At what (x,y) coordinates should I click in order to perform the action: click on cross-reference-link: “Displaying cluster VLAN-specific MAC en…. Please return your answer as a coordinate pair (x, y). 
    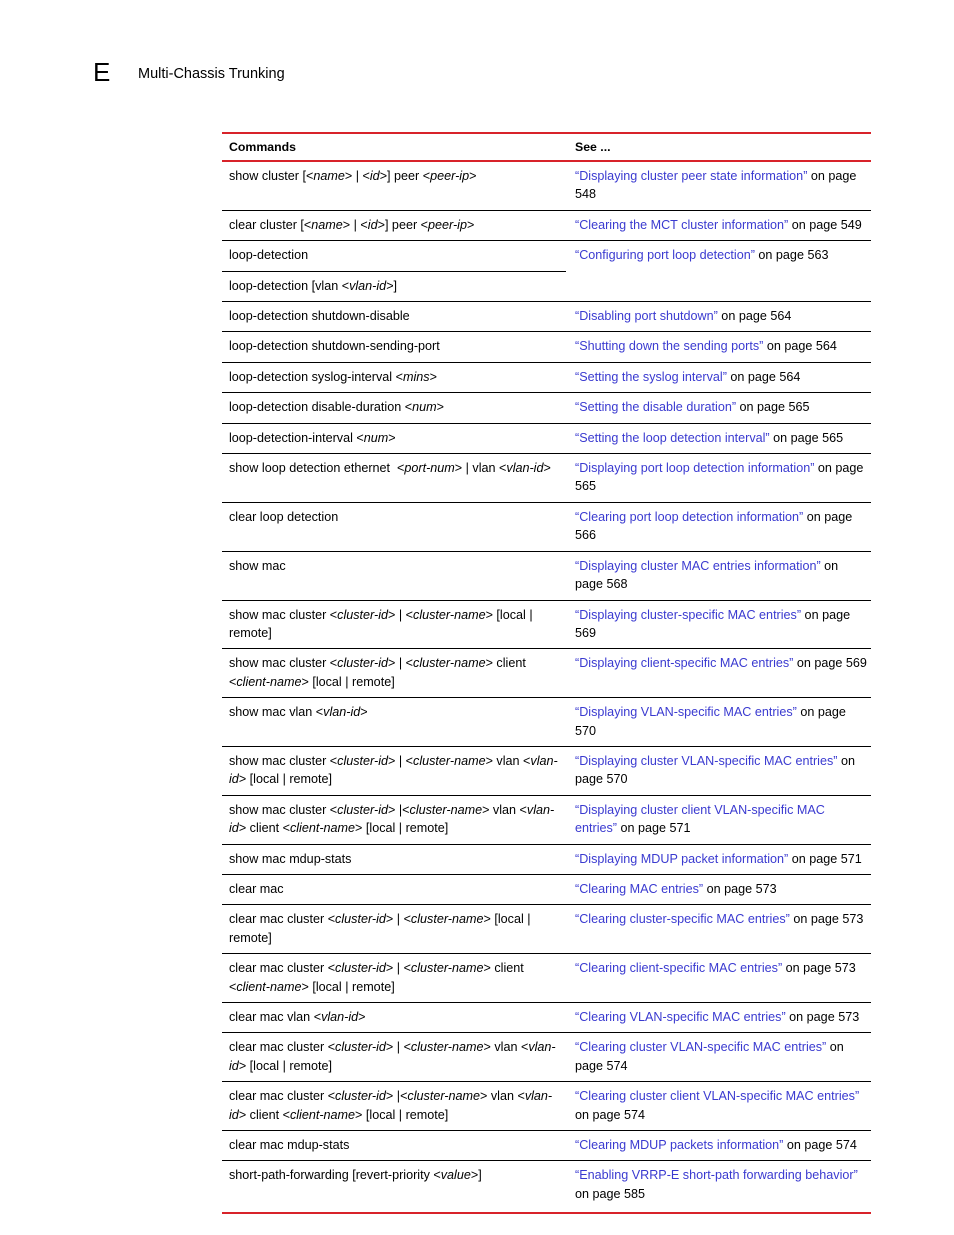
    Looking at the image, I should click on (706, 761).